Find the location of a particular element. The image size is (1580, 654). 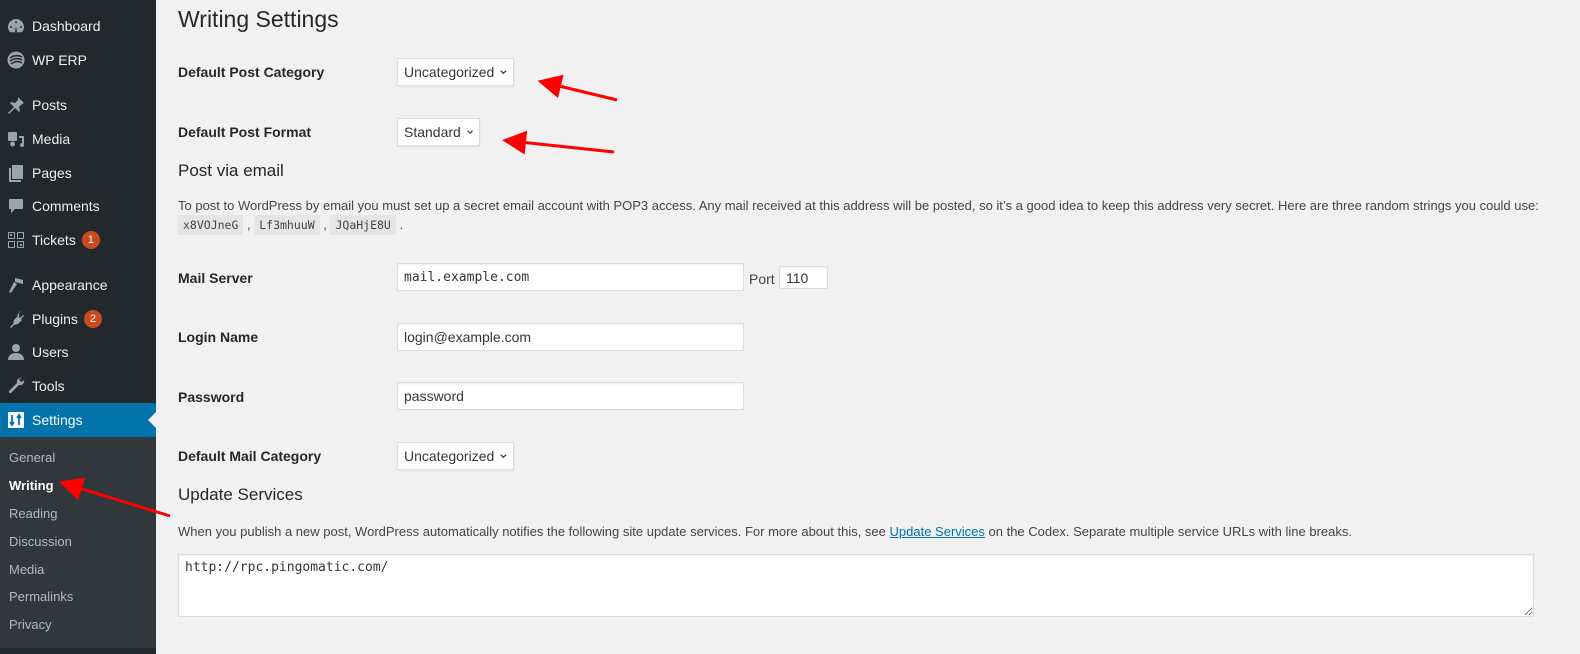

menu-item-comments: Comments is located at coordinates (78, 206).